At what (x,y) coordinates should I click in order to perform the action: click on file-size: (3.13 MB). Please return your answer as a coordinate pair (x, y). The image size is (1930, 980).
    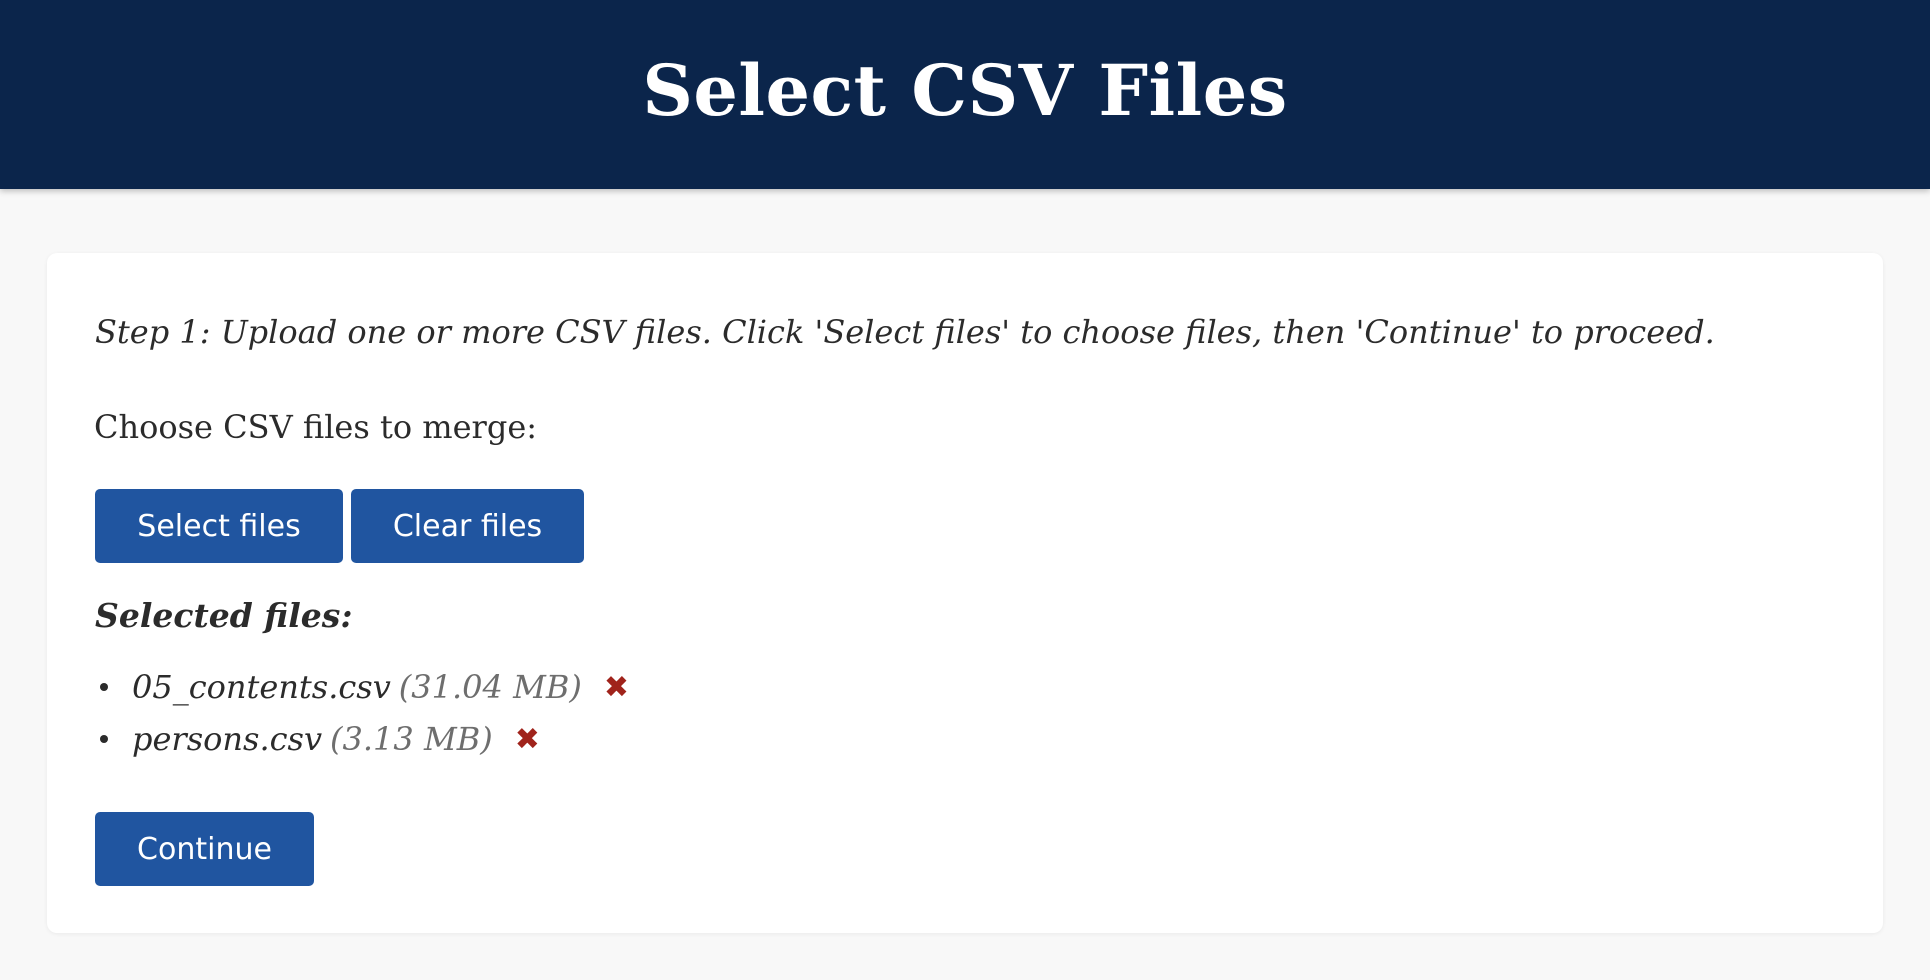
    Looking at the image, I should click on (411, 739).